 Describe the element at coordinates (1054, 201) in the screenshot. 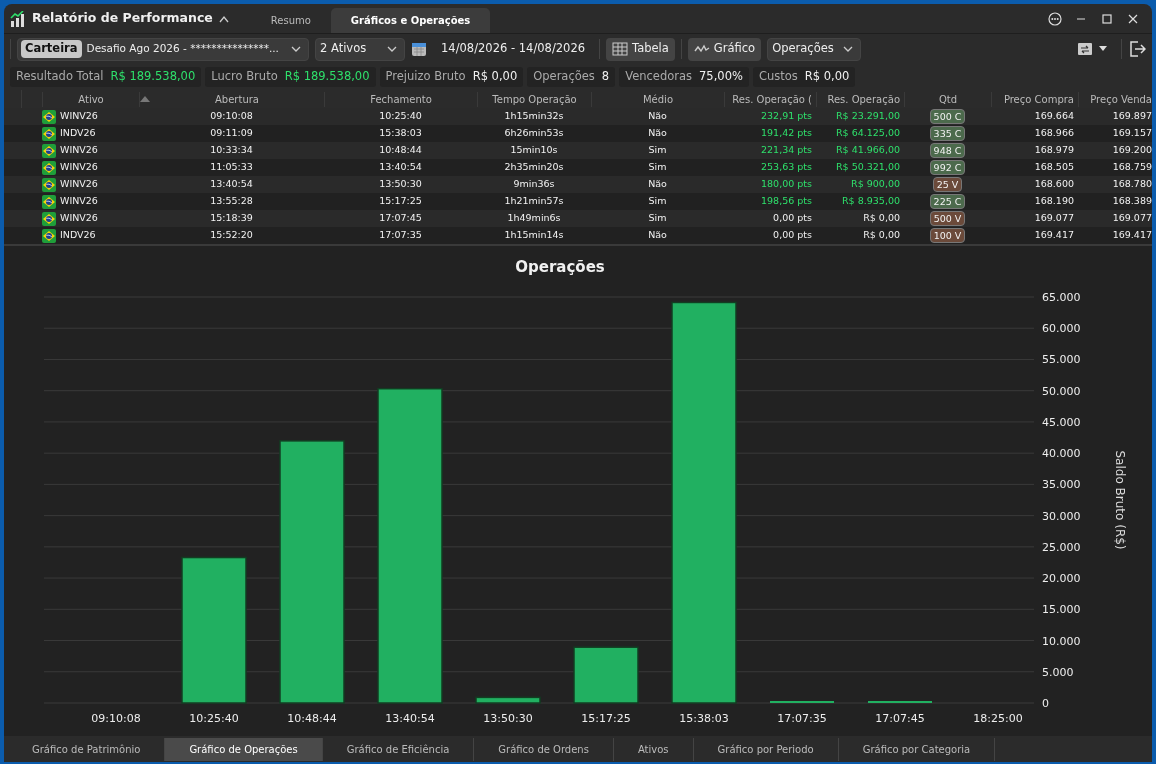

I see `table-cell-text: 168.190` at that location.